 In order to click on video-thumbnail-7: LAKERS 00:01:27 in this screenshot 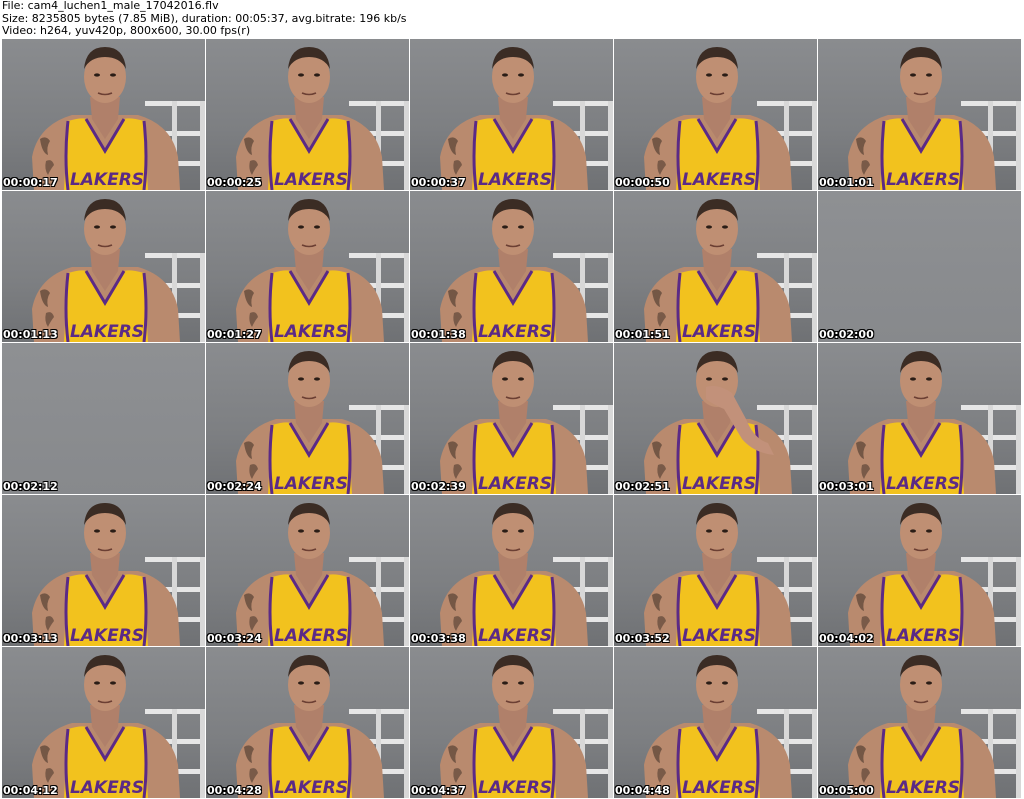, I will do `click(307, 266)`.